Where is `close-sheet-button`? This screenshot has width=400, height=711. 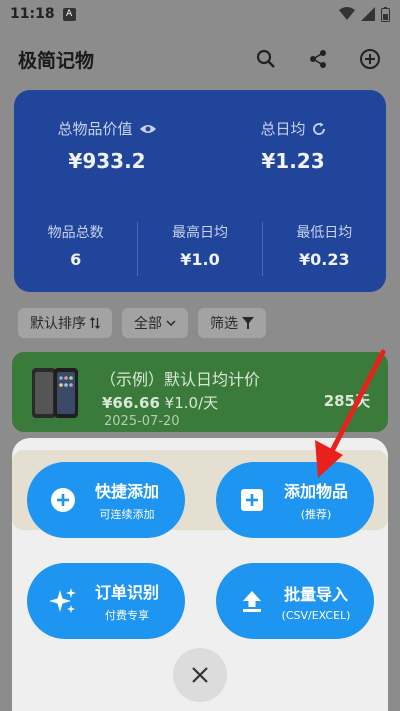 close-sheet-button is located at coordinates (200, 675).